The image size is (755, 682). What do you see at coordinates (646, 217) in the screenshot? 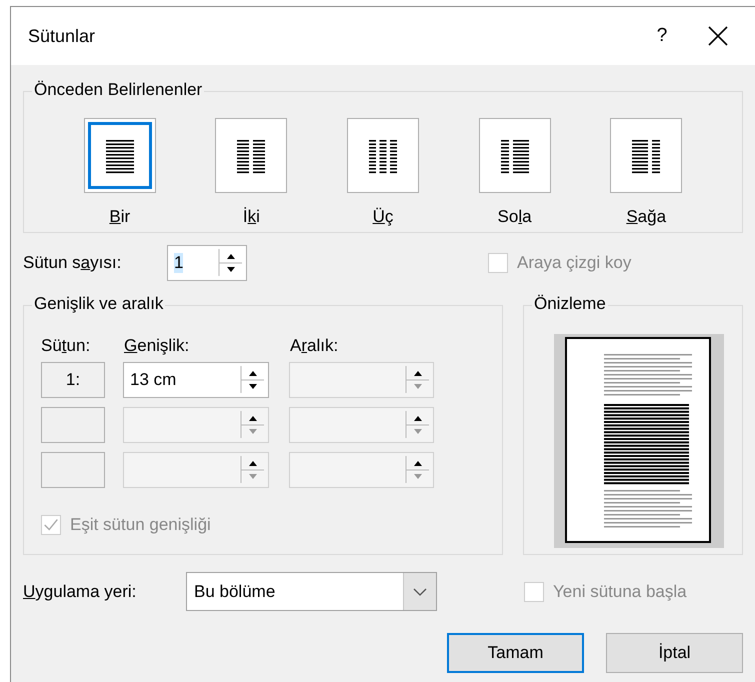
I see `preset-label: Sağa` at bounding box center [646, 217].